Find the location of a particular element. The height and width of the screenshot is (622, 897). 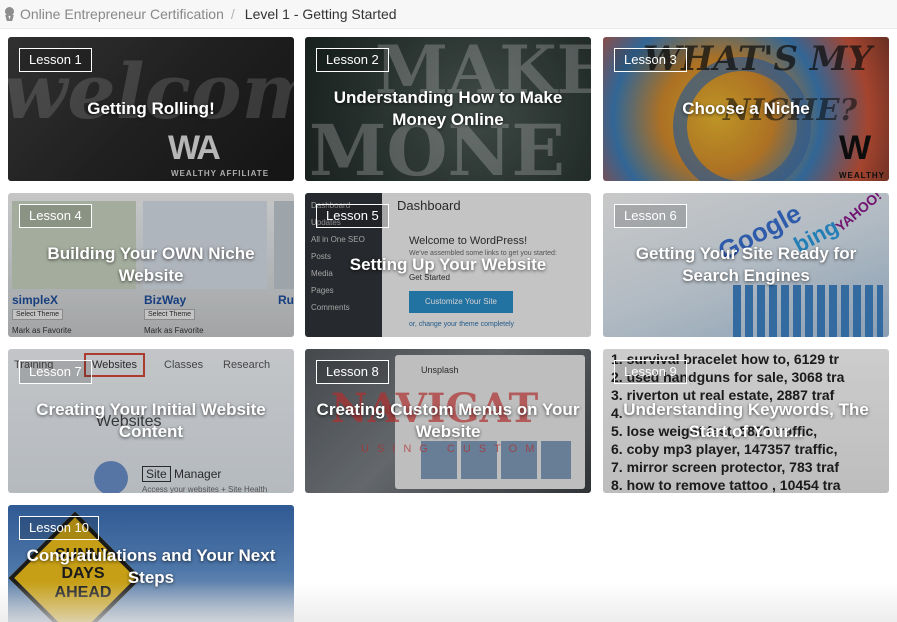

lesson-title: Creating Custom Menus on Your Website is located at coordinates (448, 420).